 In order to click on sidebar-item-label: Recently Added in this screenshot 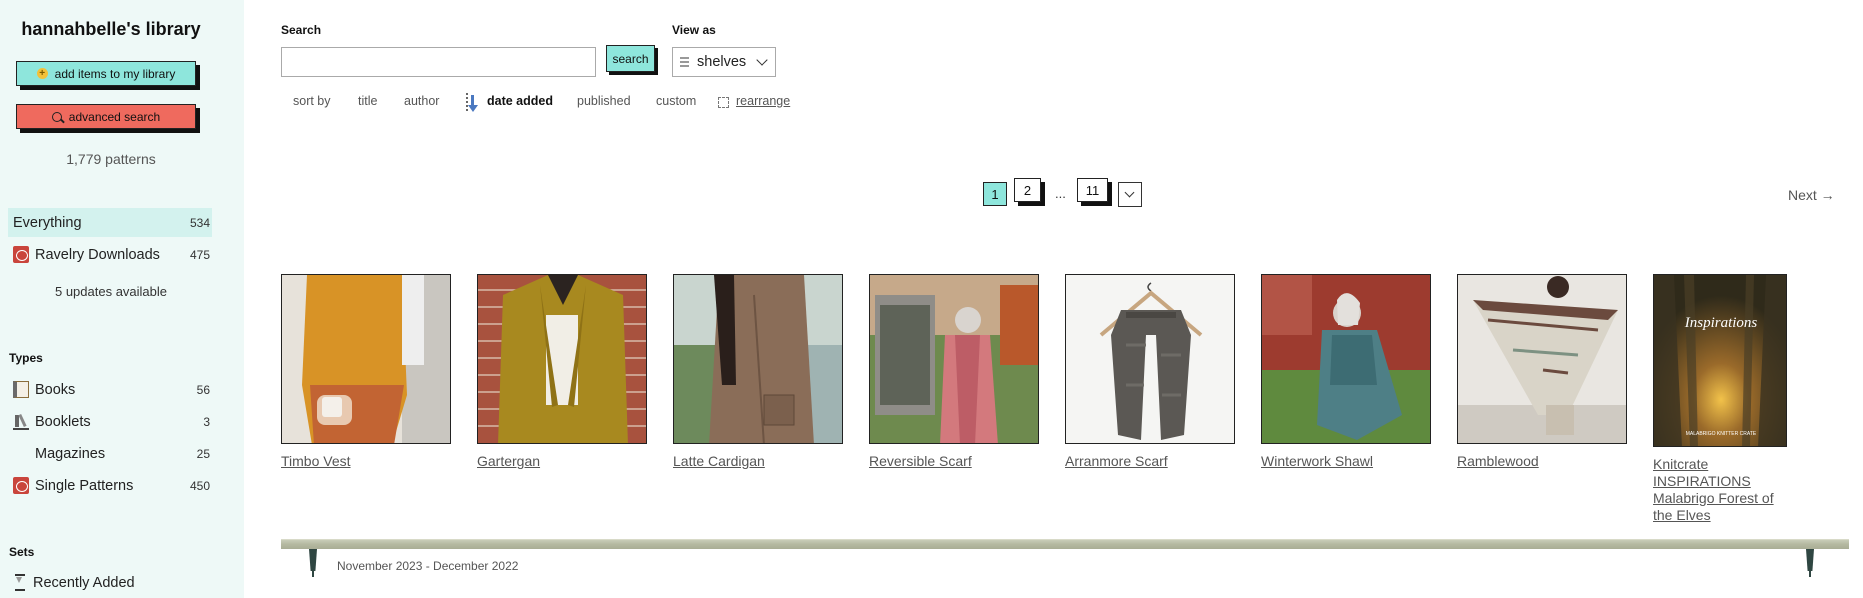, I will do `click(84, 582)`.